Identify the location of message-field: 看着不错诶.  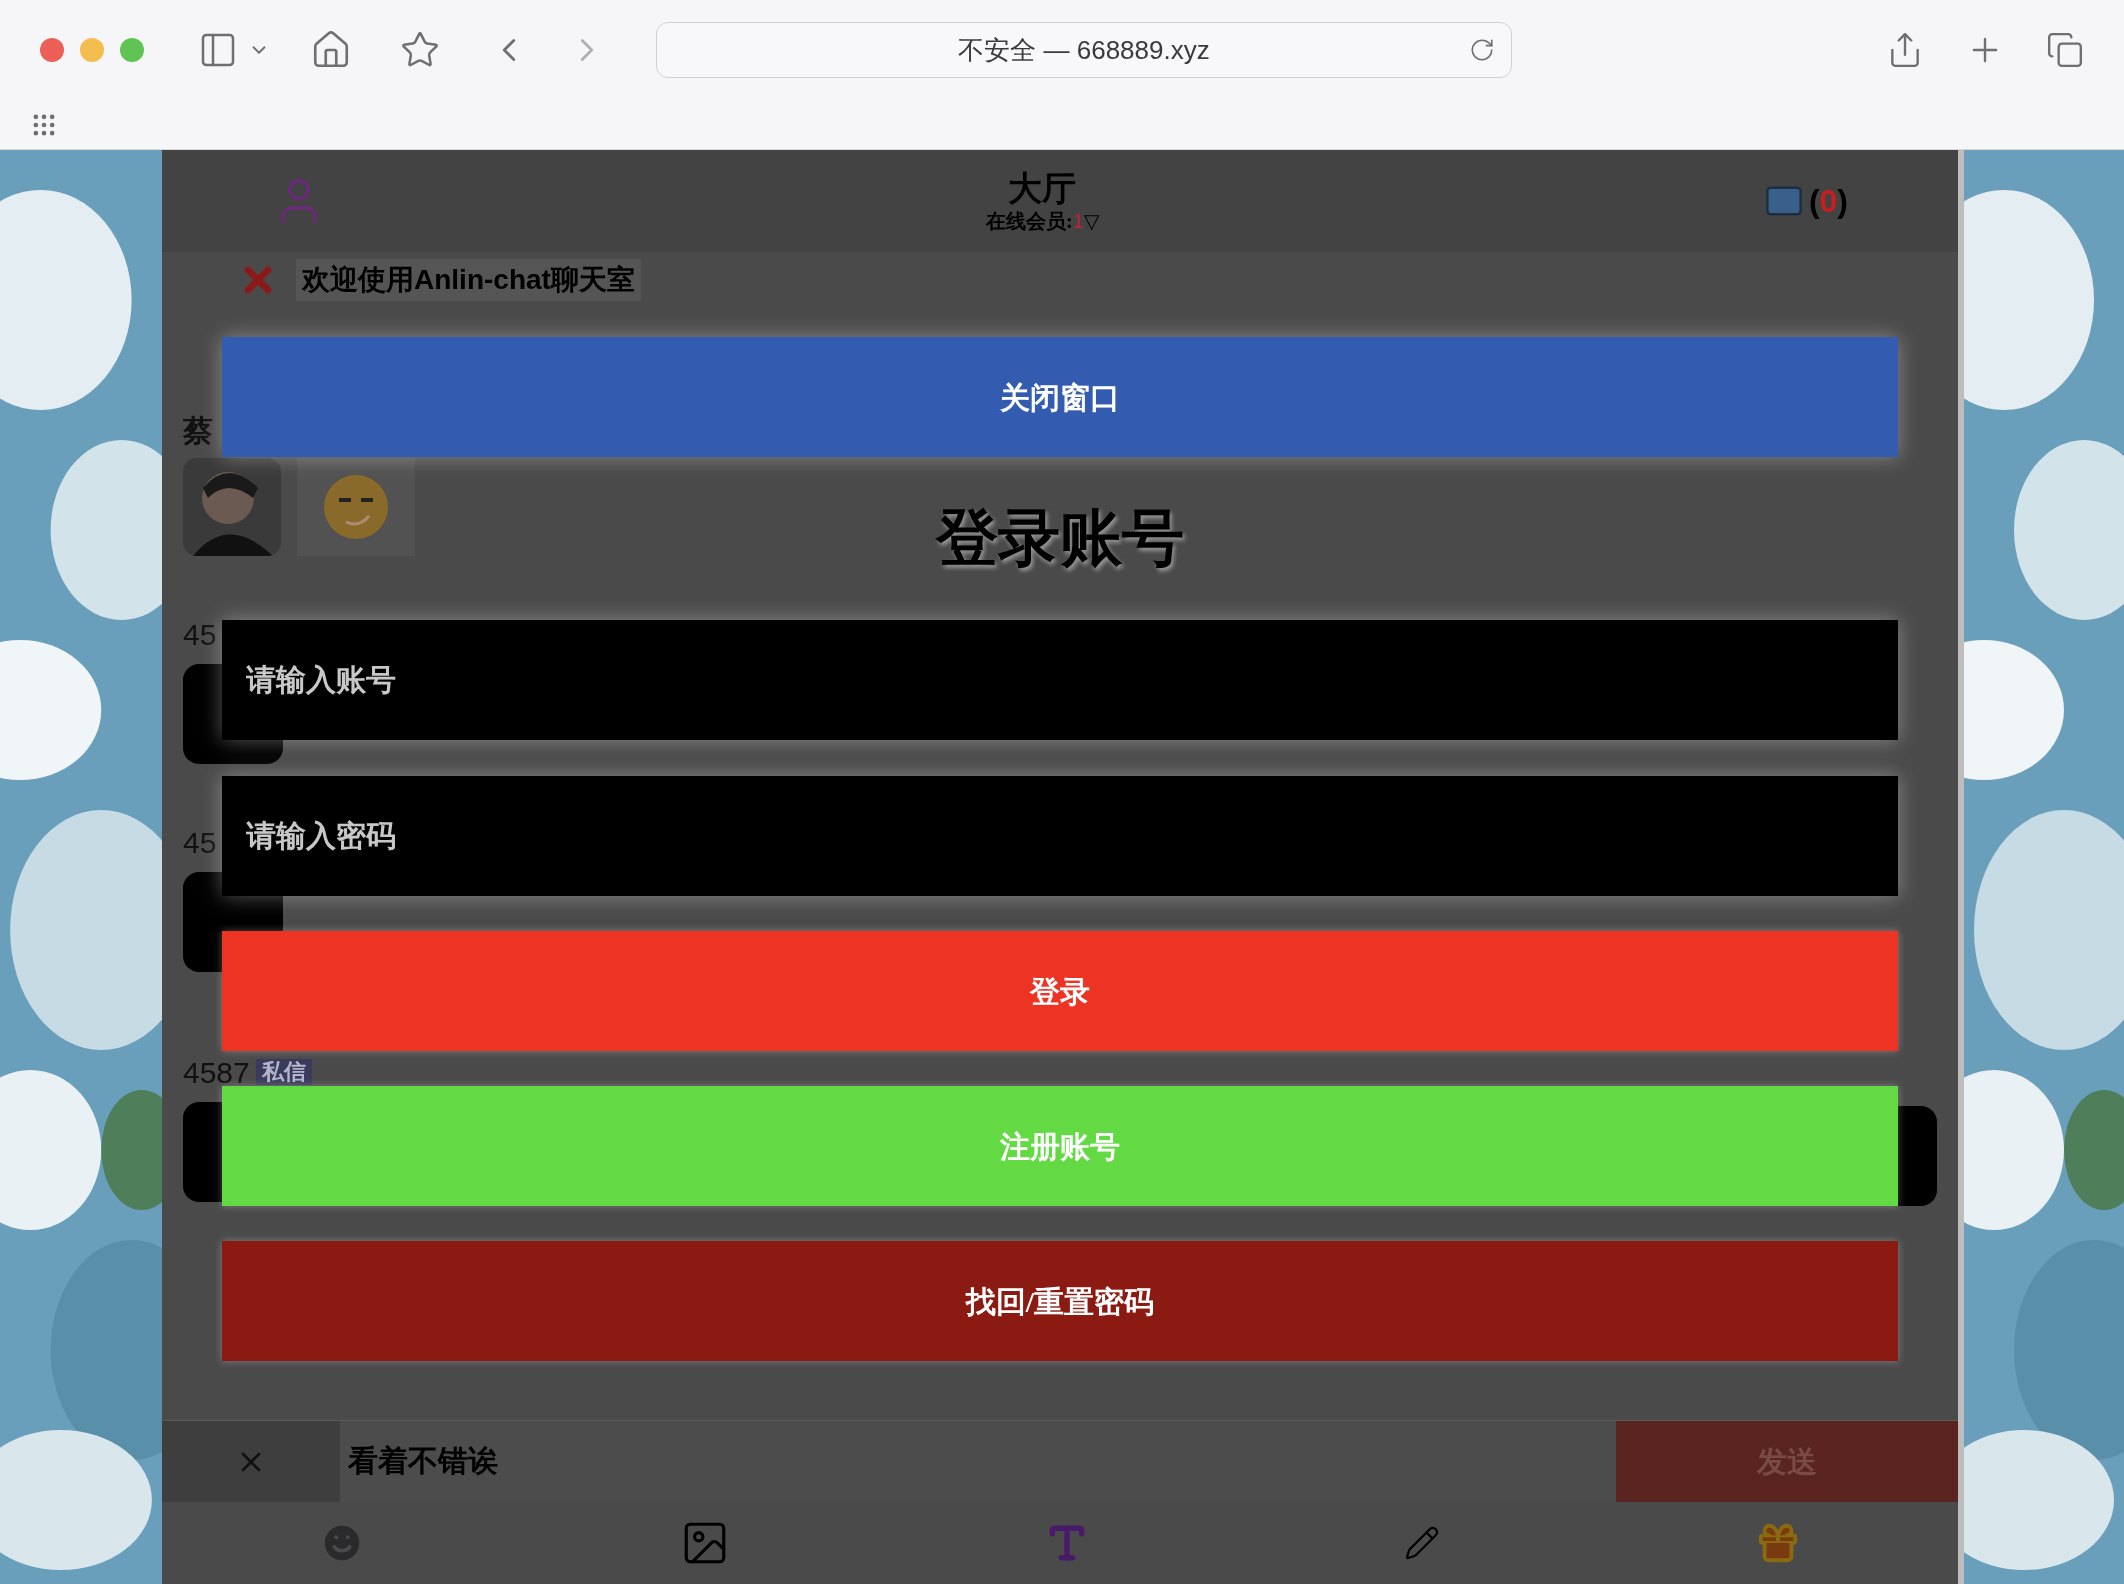
(978, 1461).